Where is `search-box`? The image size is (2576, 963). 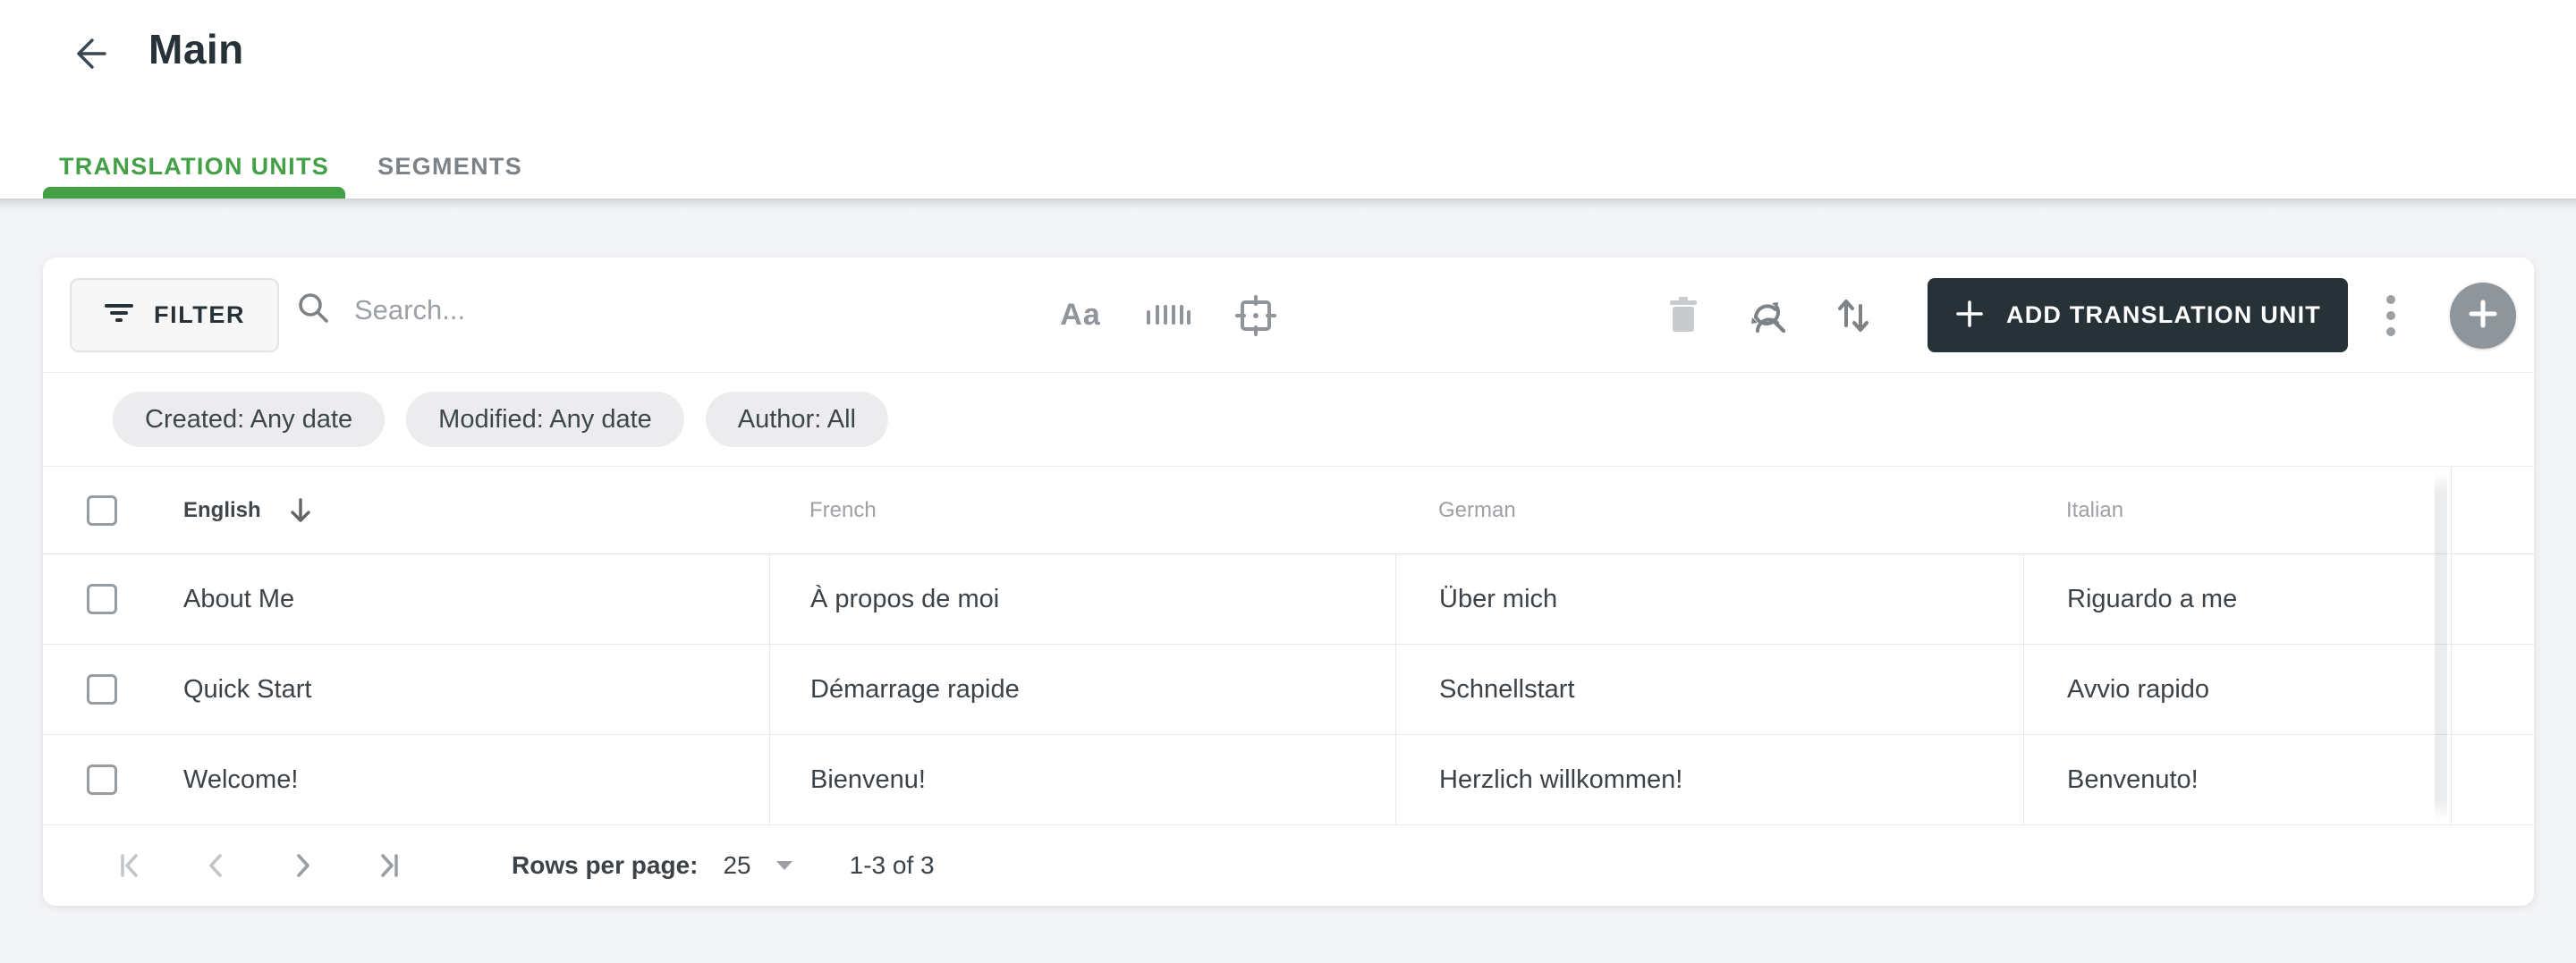 search-box is located at coordinates (611, 310).